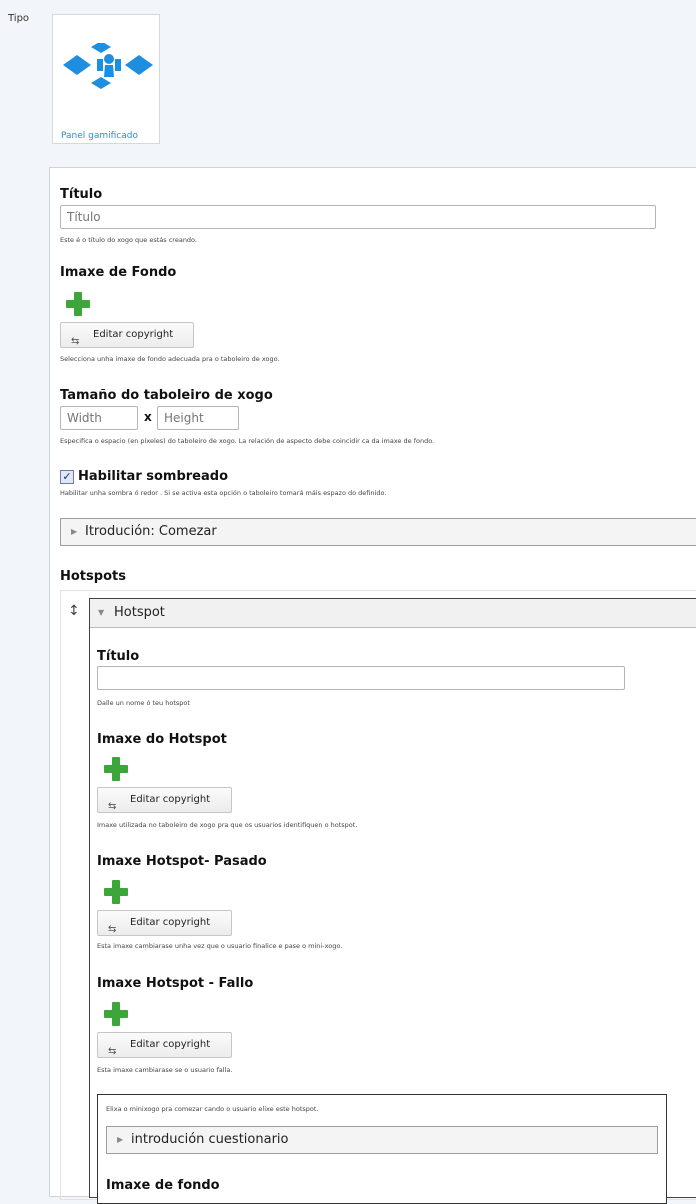 The image size is (696, 1204). I want to click on collapse-icon: ▼, so click(101, 612).